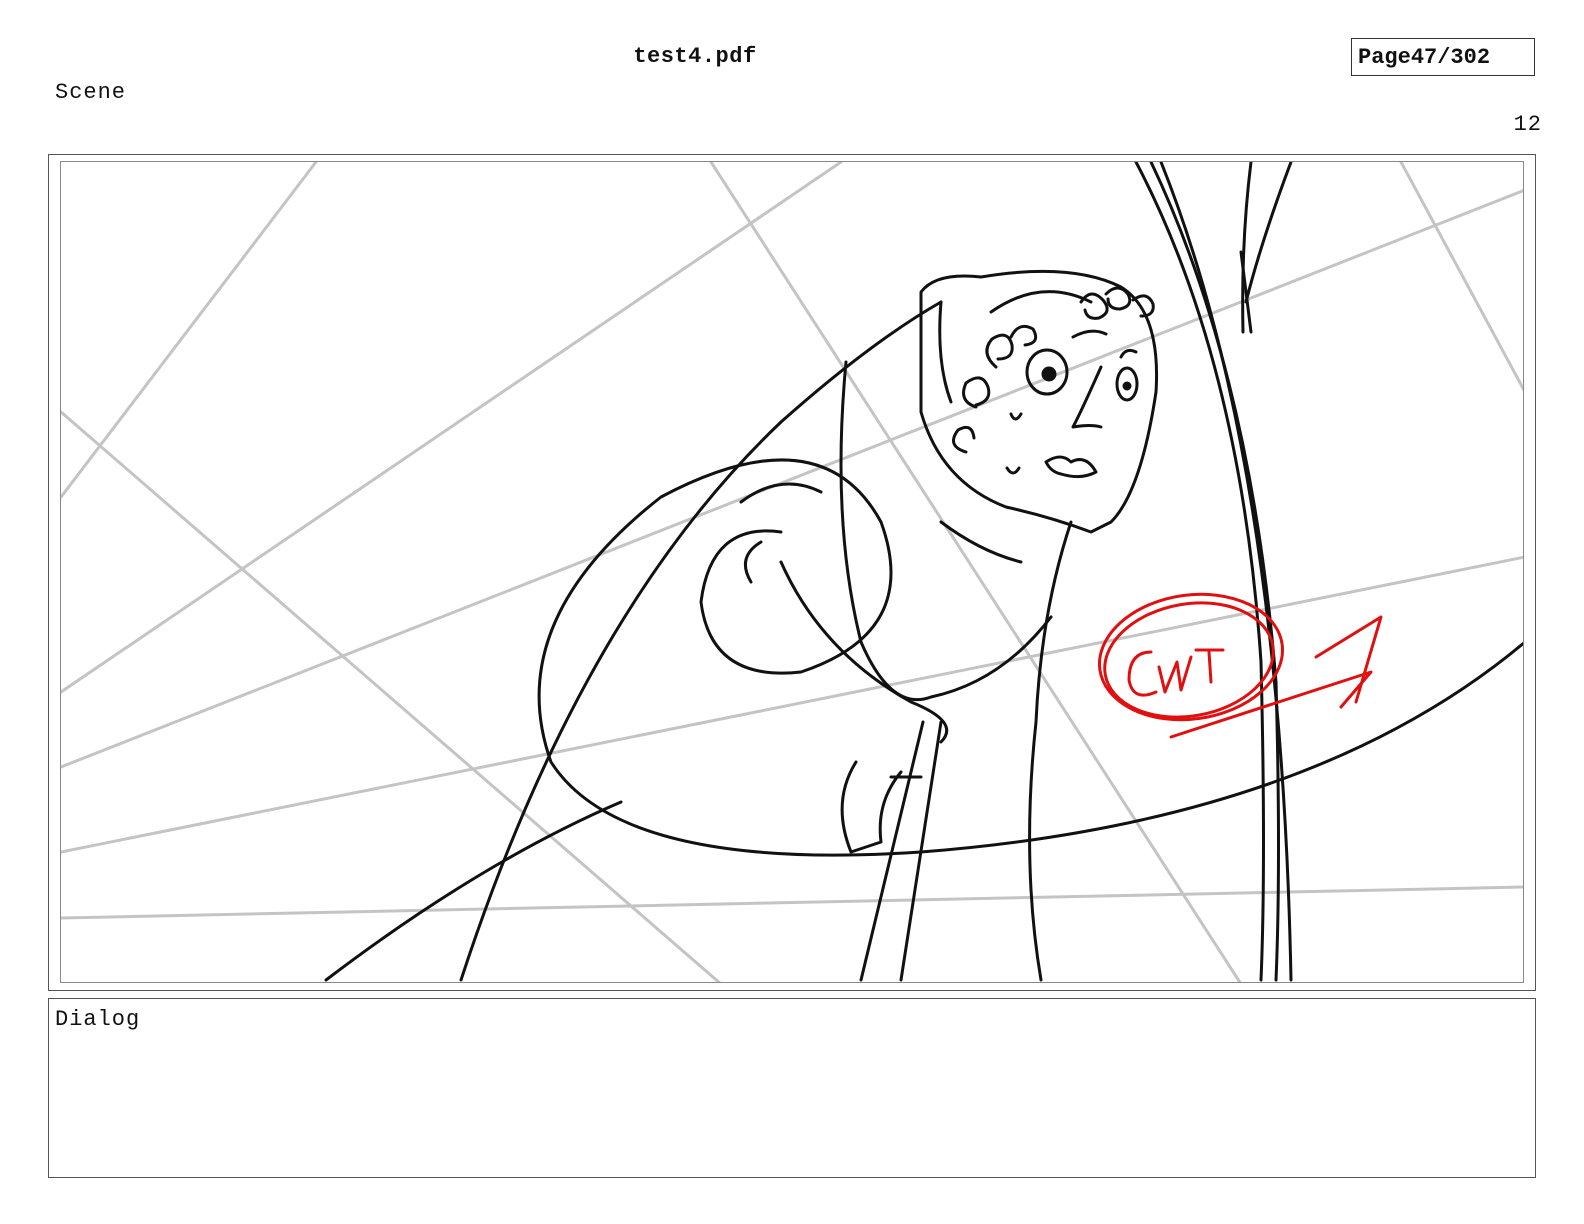  Describe the element at coordinates (98, 1019) in the screenshot. I see `dialog-label: Dialog` at that location.